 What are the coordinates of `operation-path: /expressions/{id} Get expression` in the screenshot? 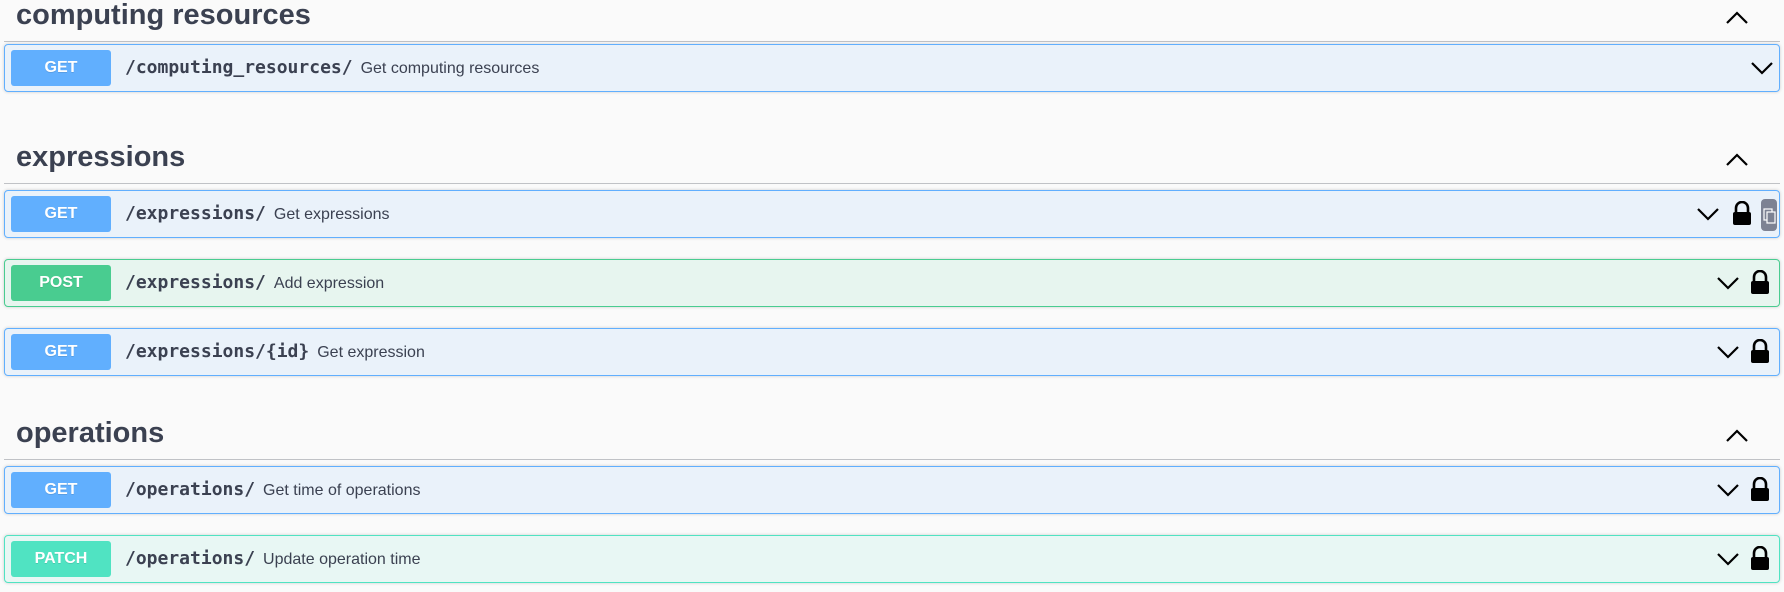 It's located at (275, 352).